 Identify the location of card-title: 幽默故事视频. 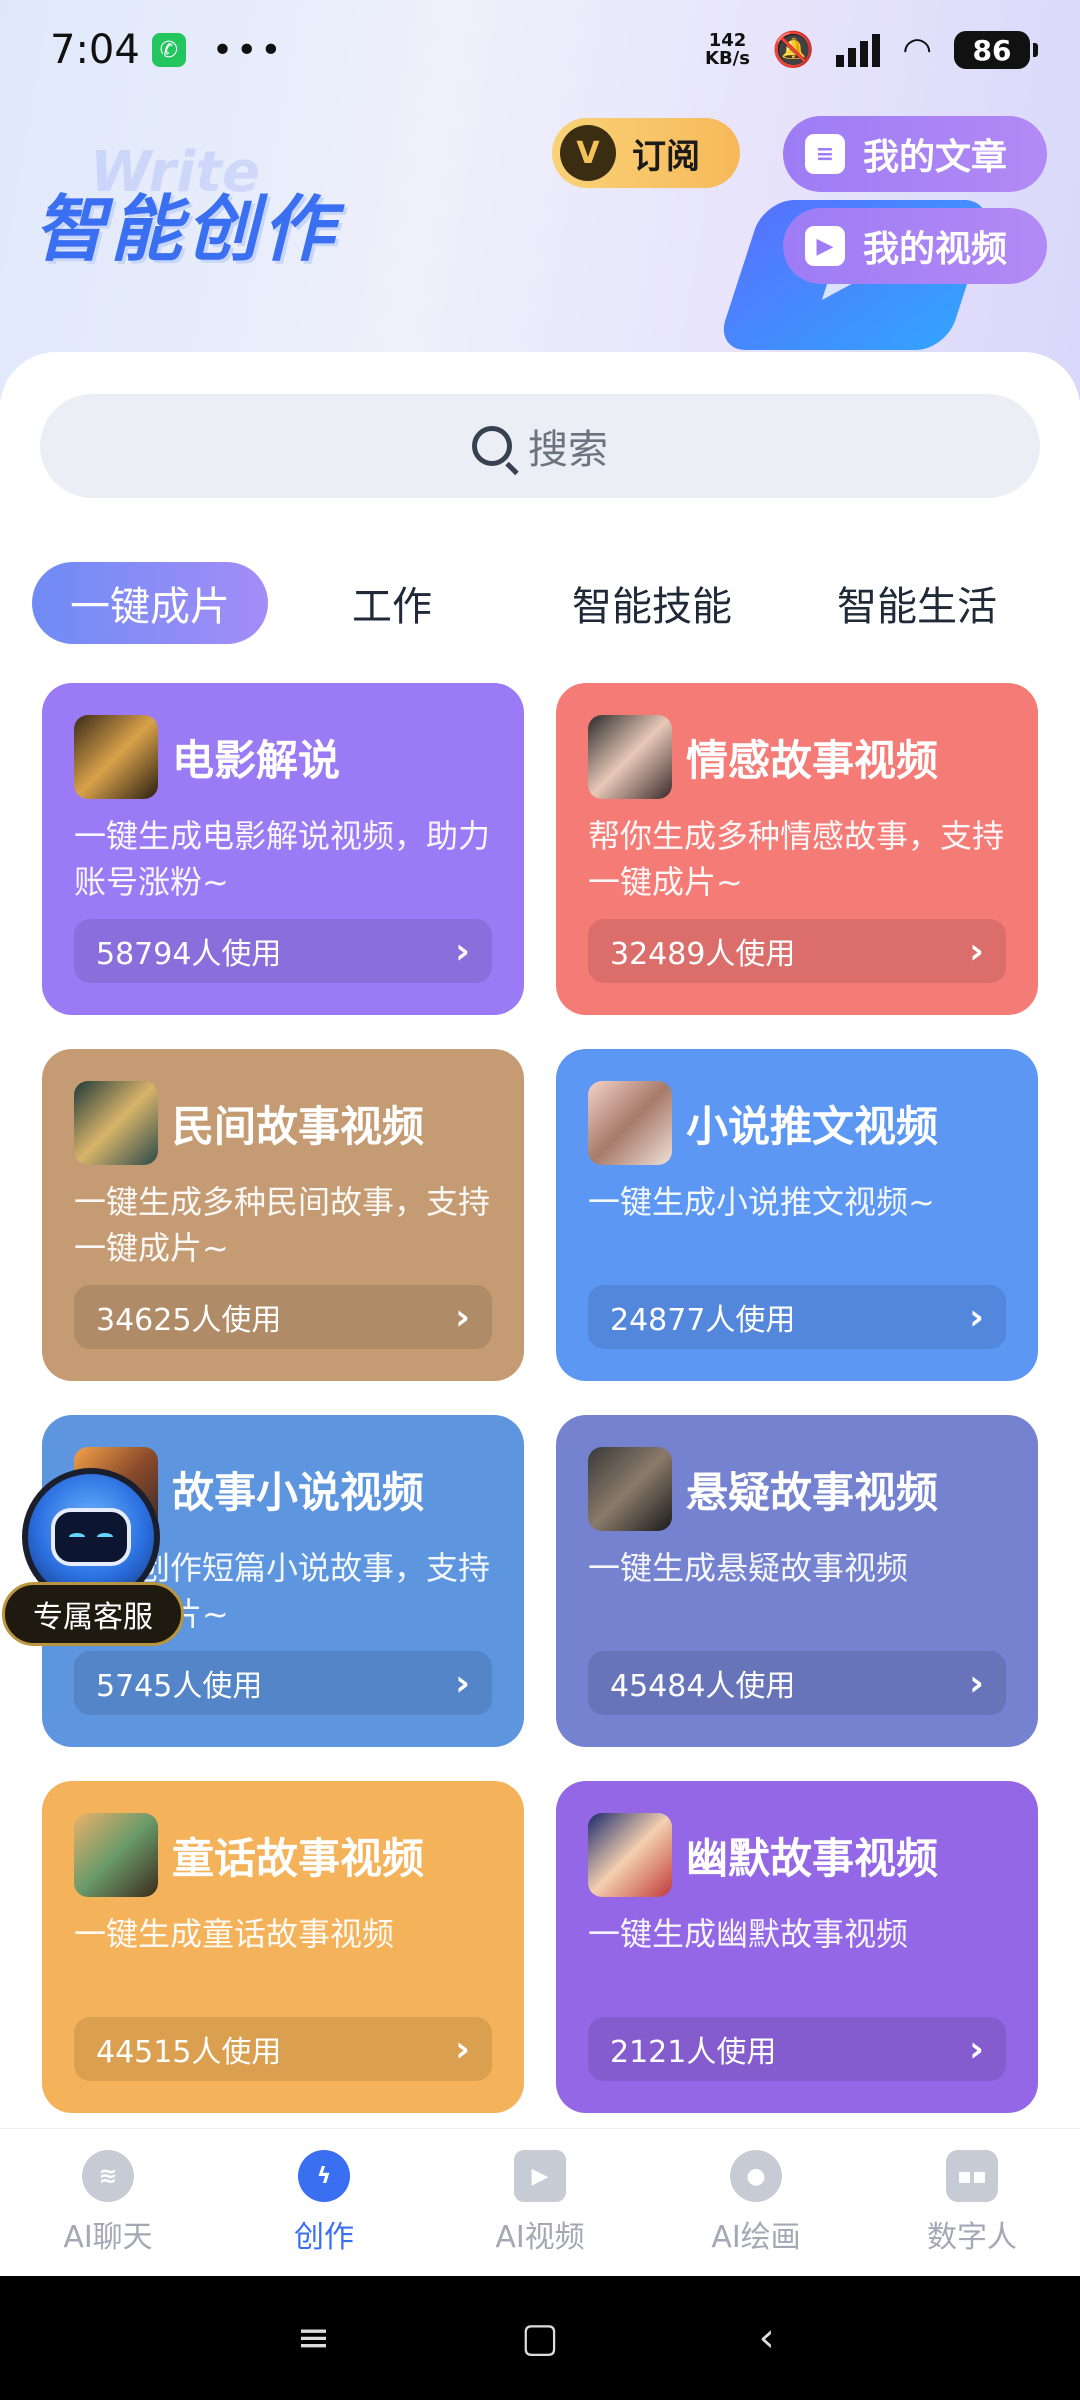
(812, 1858).